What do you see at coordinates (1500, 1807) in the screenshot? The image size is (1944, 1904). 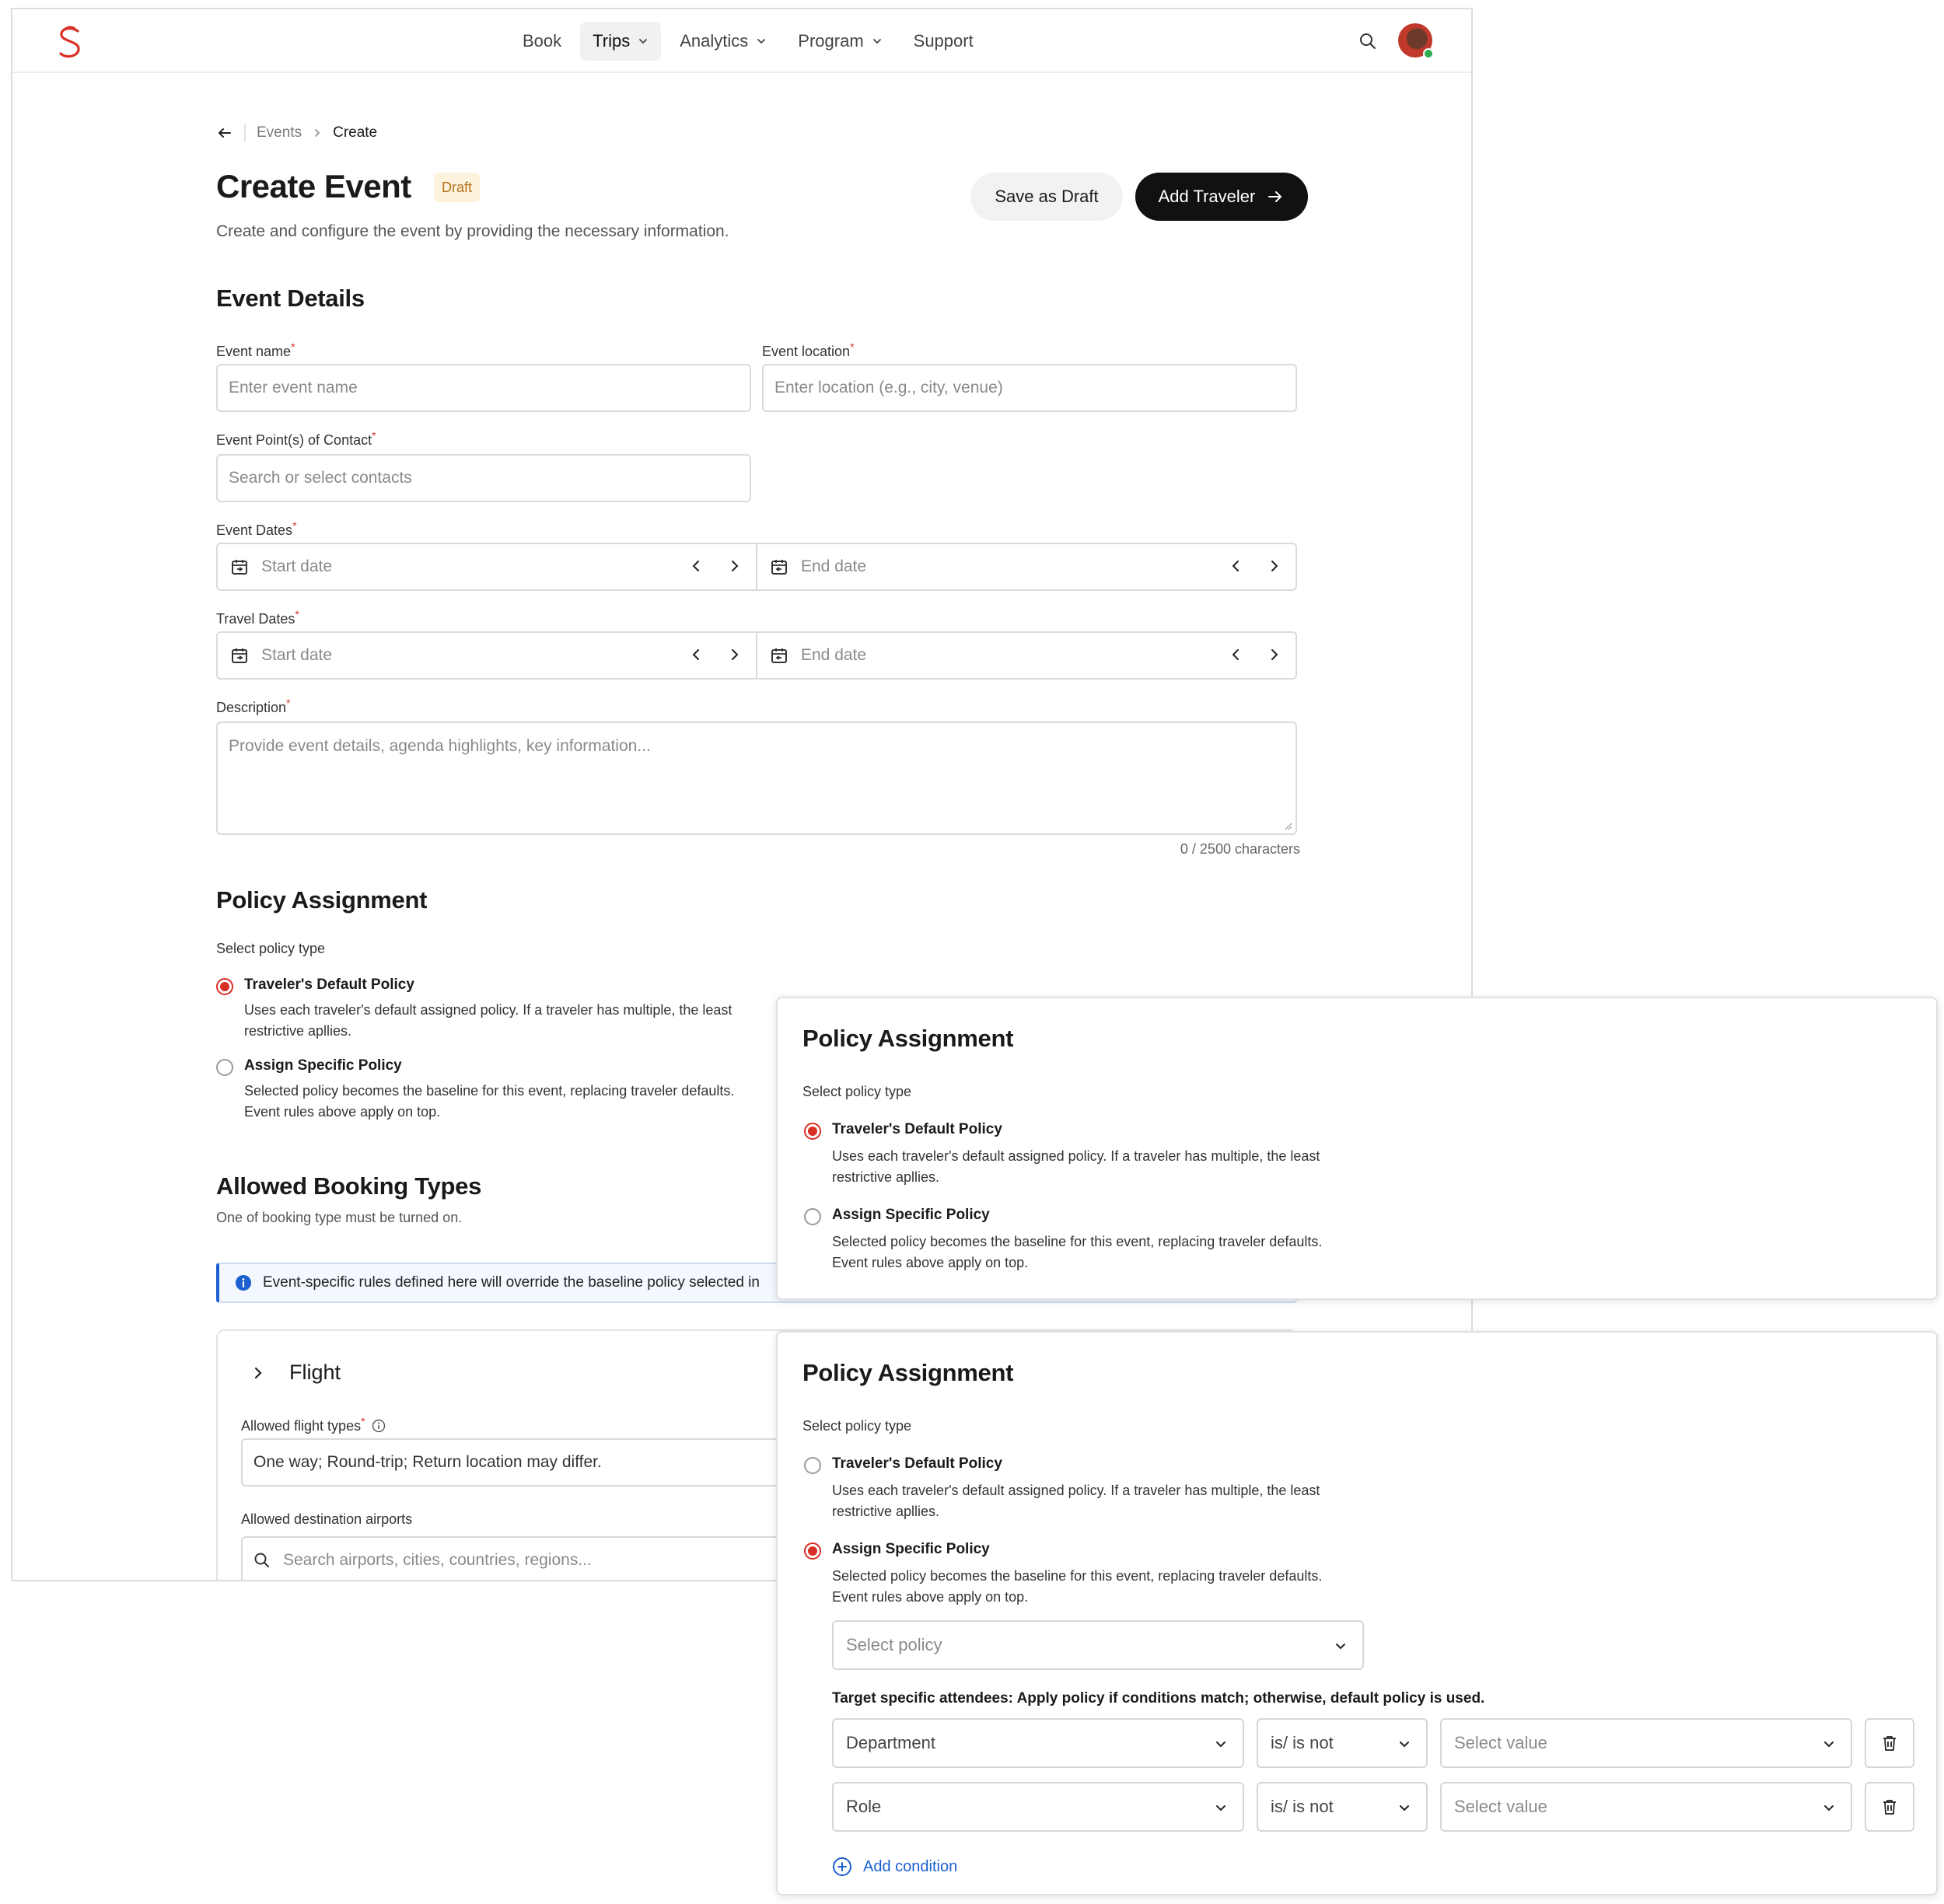 I see `condition-value-placeholder: Select value` at bounding box center [1500, 1807].